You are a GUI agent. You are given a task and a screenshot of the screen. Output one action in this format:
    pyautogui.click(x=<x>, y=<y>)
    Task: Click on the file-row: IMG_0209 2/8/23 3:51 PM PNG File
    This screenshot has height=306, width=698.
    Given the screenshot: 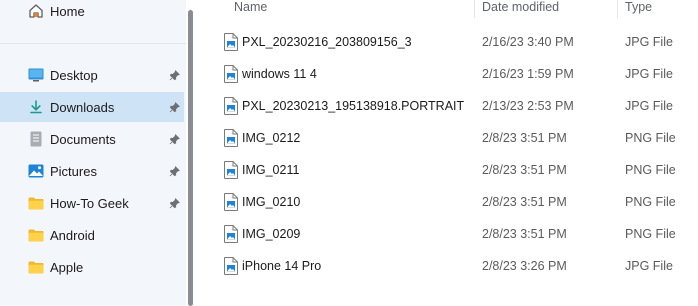 What is the action you would take?
    pyautogui.click(x=449, y=234)
    